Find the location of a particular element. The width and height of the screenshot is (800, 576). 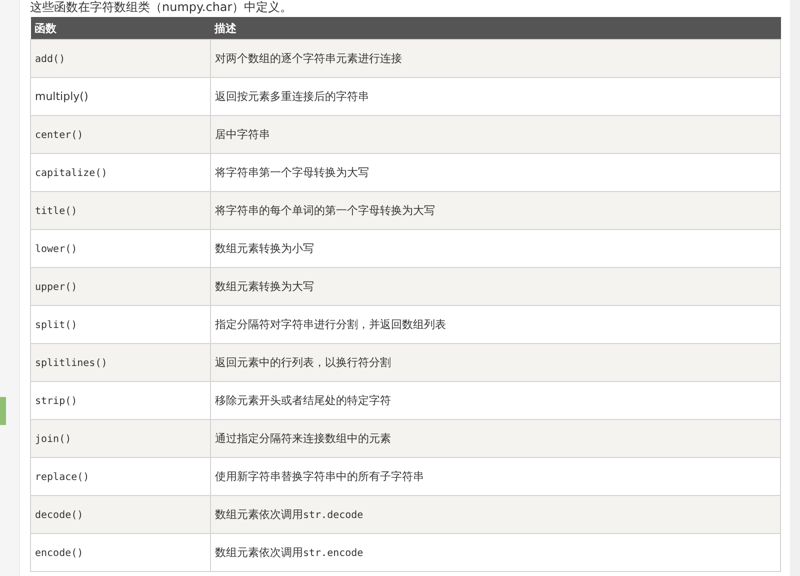

function-cell: center() is located at coordinates (120, 135).